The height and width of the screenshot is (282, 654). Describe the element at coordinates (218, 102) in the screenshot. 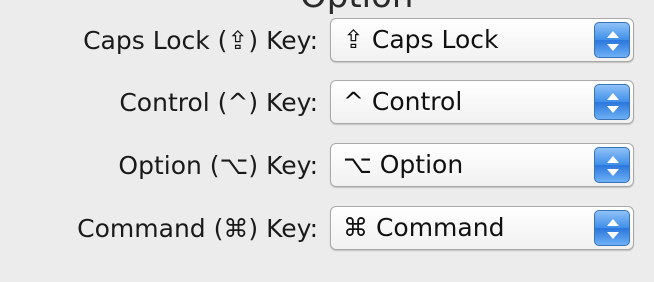

I see `control-key-label: Control (^) Key:` at that location.